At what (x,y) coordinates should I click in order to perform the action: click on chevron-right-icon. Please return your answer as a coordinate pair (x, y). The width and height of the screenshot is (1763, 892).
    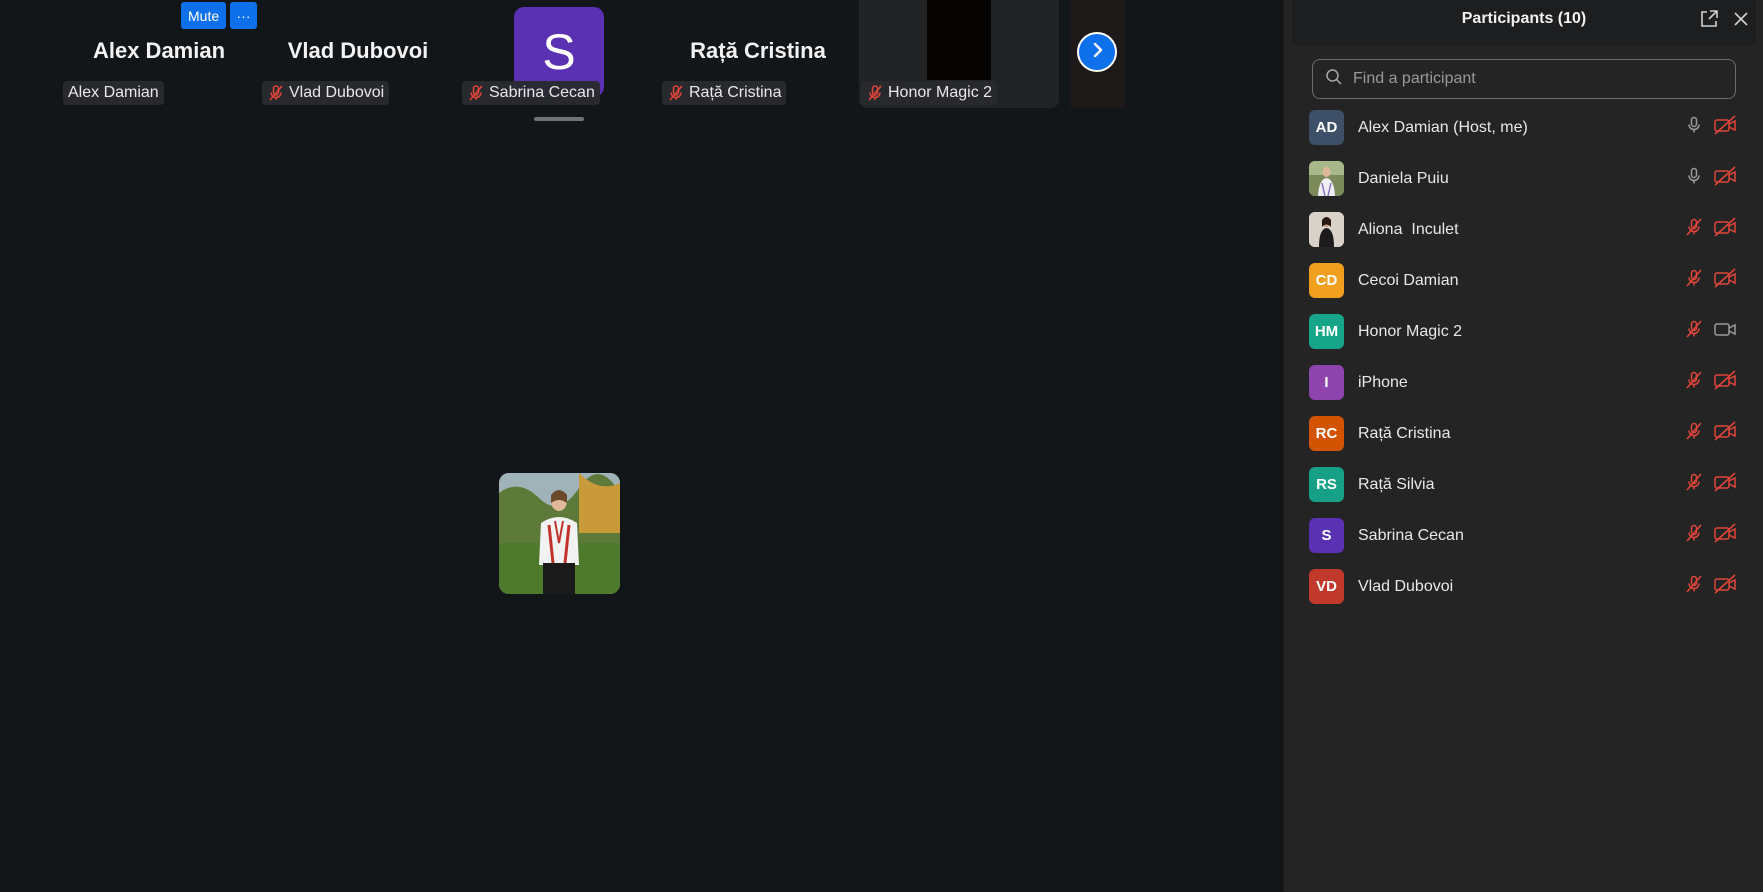
    Looking at the image, I should click on (1097, 52).